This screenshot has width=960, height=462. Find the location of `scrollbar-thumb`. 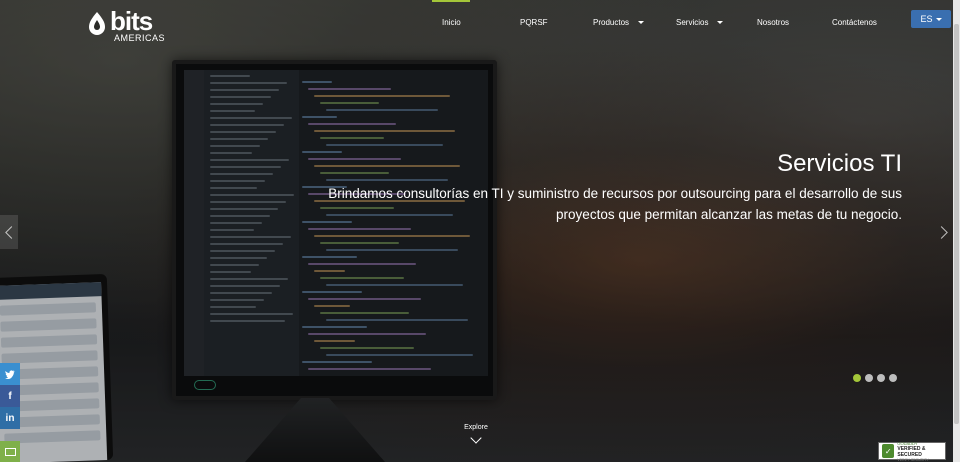

scrollbar-thumb is located at coordinates (956, 224).